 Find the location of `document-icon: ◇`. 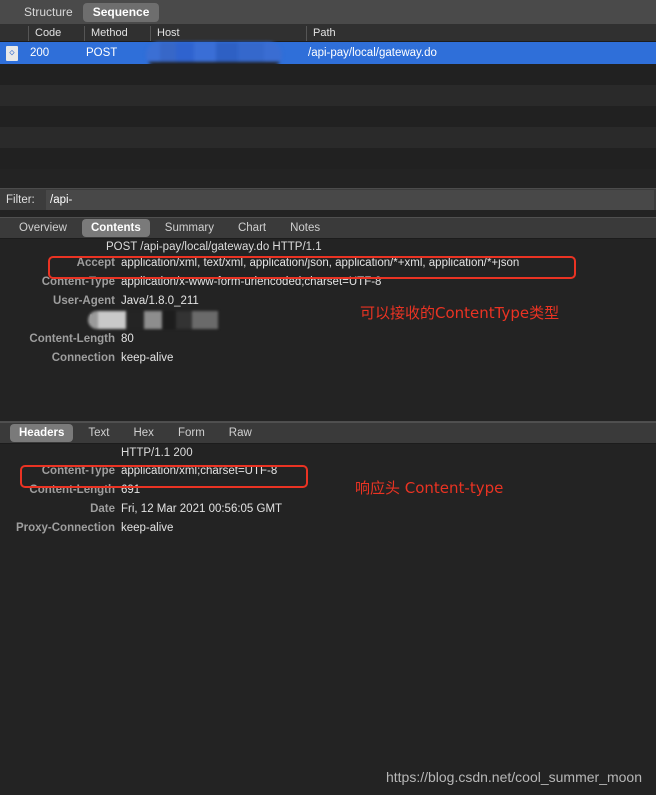

document-icon: ◇ is located at coordinates (12, 53).